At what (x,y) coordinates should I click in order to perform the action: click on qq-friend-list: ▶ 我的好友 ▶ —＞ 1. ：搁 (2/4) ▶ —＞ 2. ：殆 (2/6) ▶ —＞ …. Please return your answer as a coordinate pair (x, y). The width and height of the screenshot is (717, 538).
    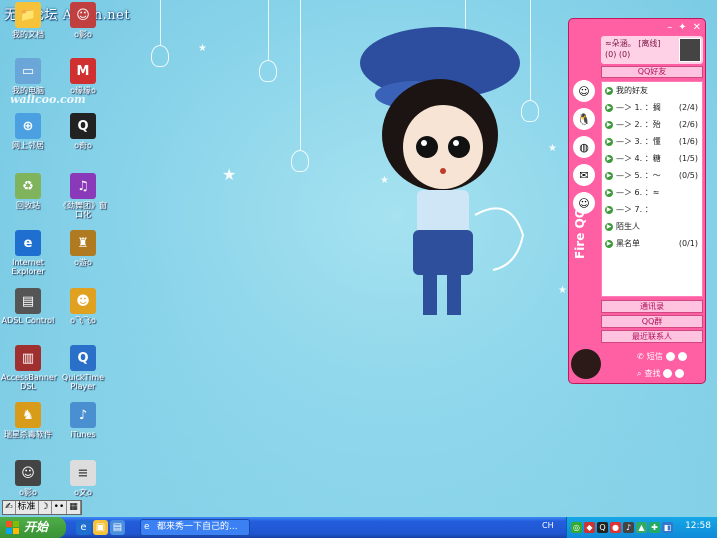
    Looking at the image, I should click on (652, 189).